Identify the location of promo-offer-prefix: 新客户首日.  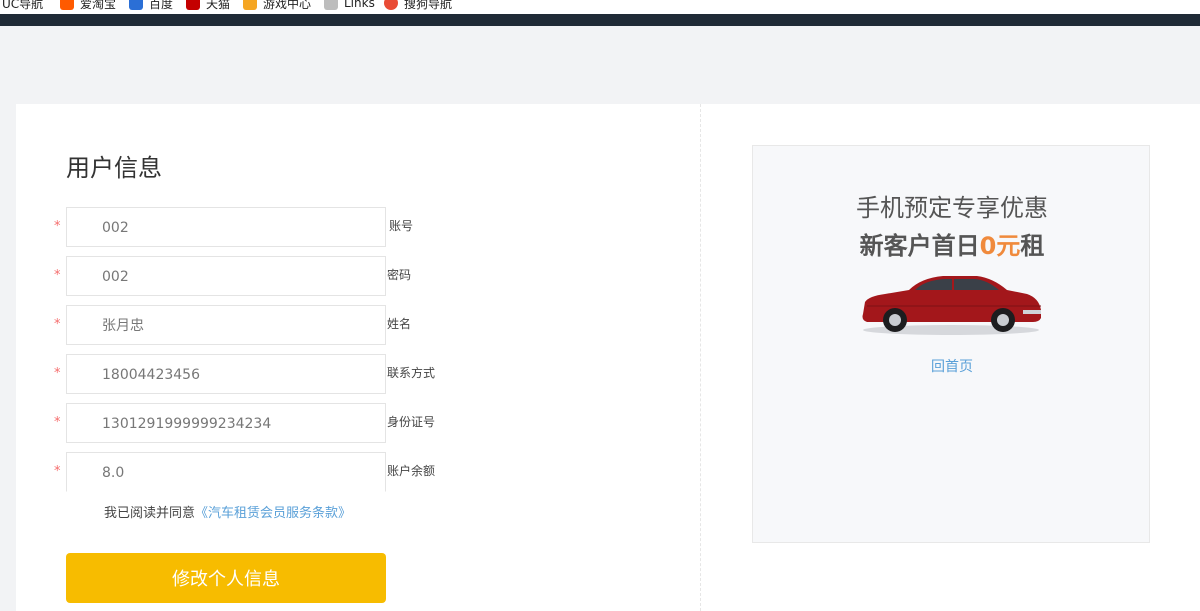
(919, 246).